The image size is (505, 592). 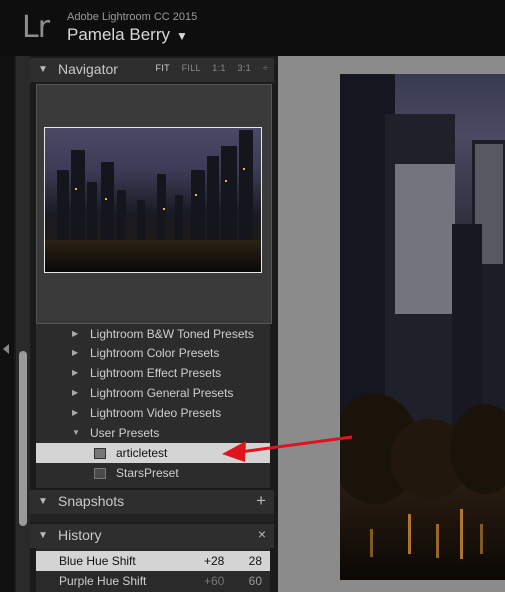 I want to click on arrow-head-icon, so click(x=234, y=451).